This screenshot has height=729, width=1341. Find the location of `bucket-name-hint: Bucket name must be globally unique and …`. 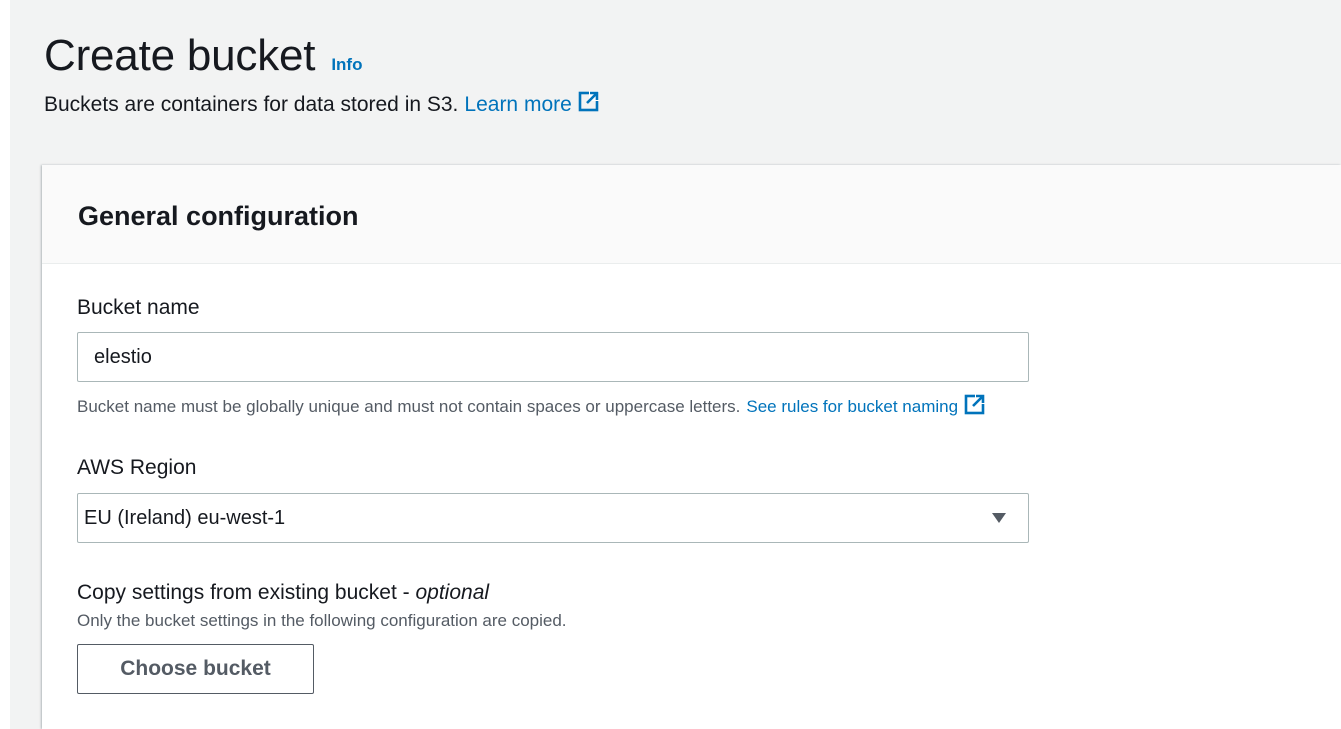

bucket-name-hint: Bucket name must be globally unique and … is located at coordinates (531, 406).